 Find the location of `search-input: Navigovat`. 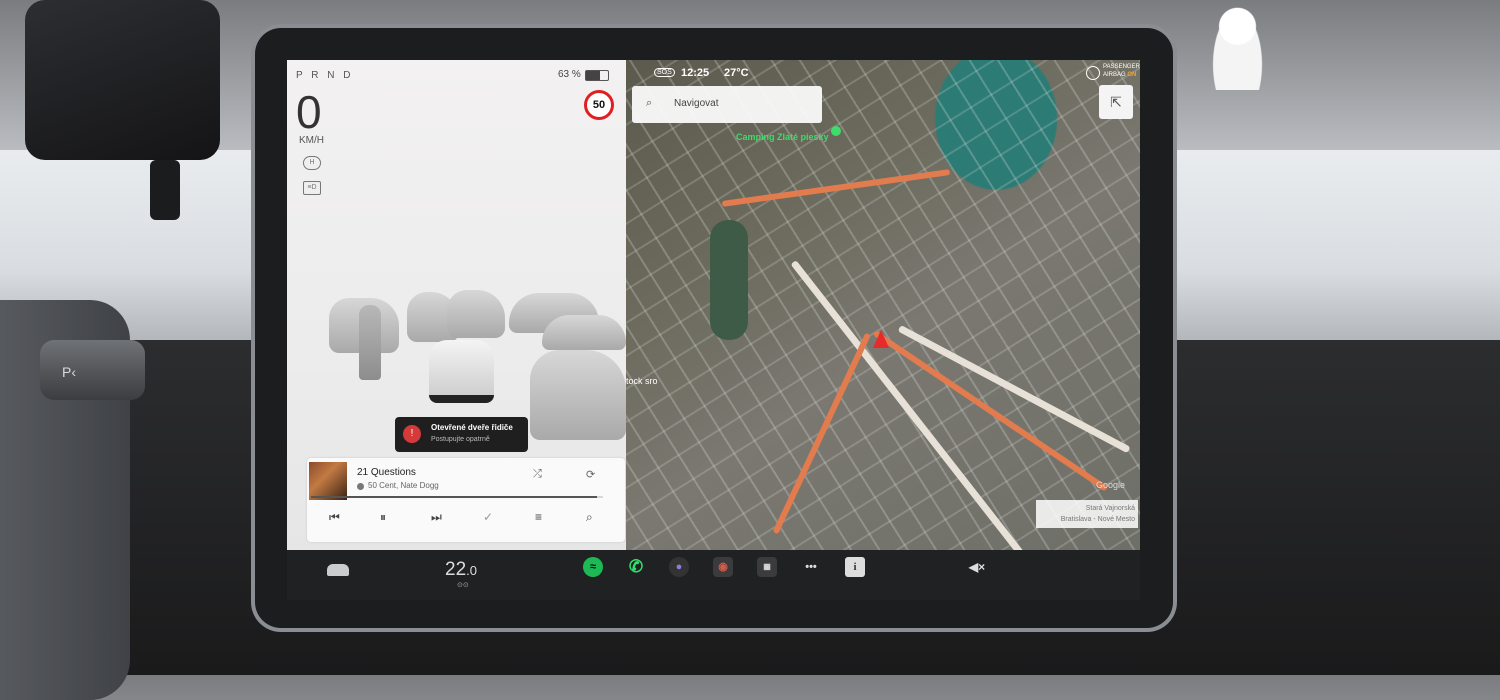

search-input: Navigovat is located at coordinates (696, 103).